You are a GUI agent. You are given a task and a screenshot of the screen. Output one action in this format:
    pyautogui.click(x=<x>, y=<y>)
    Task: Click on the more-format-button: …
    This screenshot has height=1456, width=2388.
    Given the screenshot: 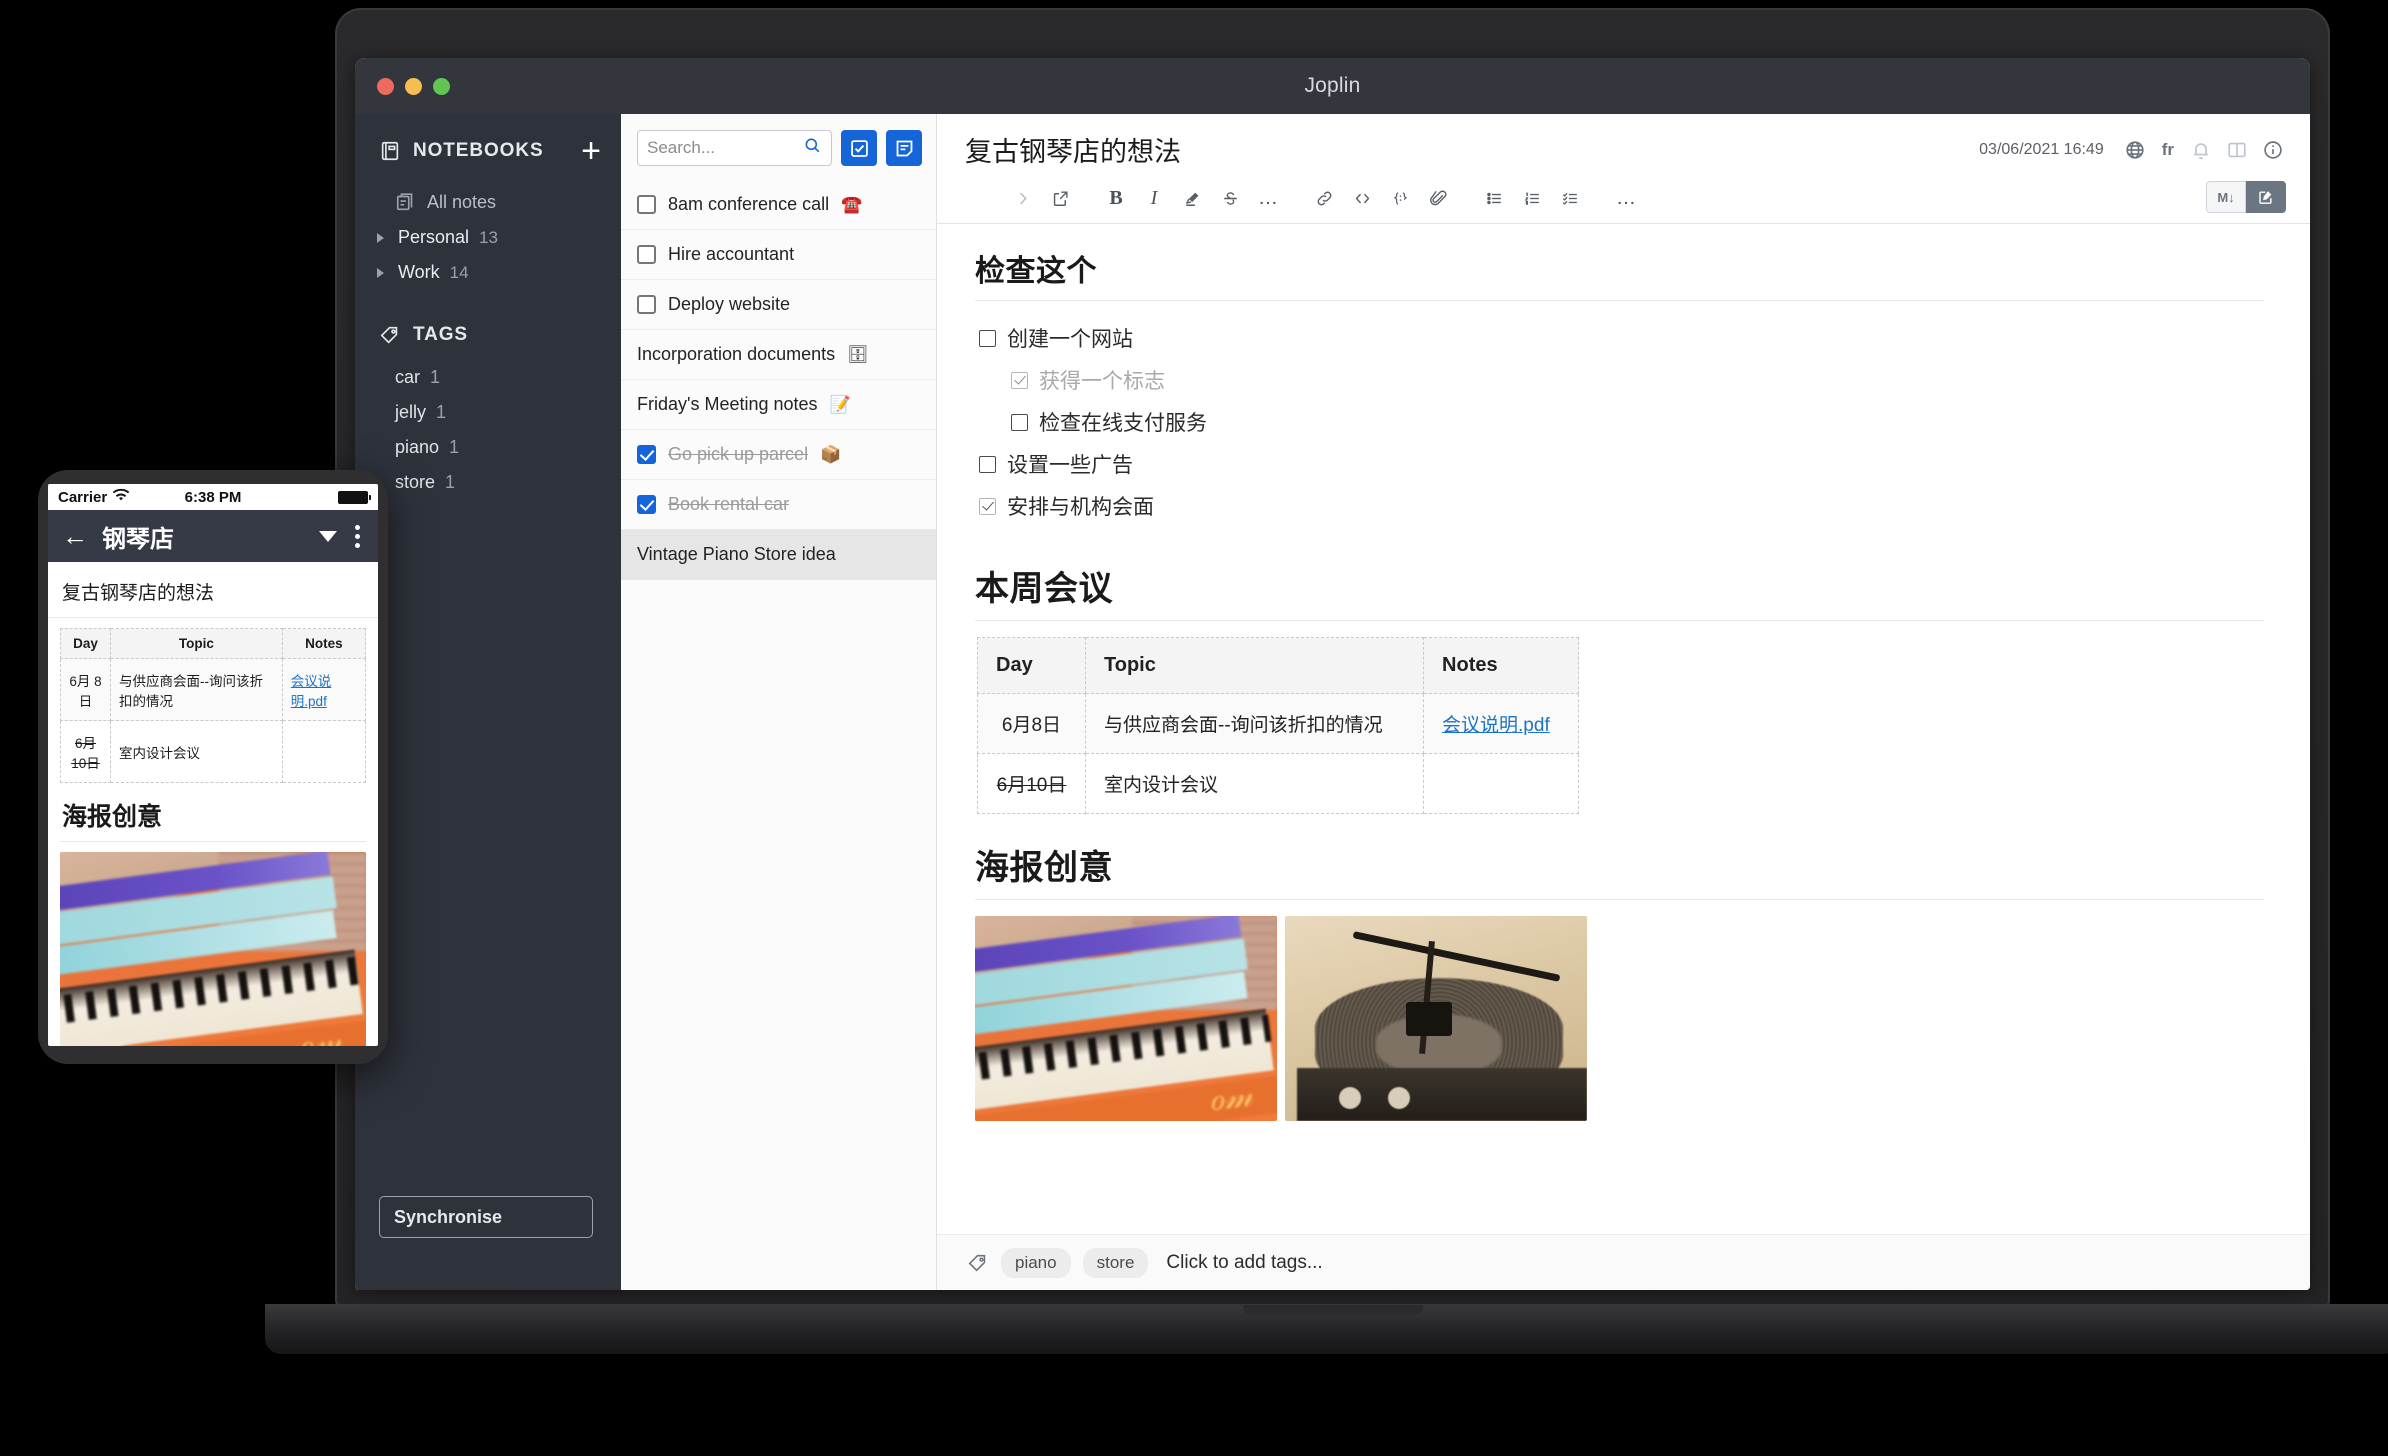 What is the action you would take?
    pyautogui.click(x=1268, y=198)
    